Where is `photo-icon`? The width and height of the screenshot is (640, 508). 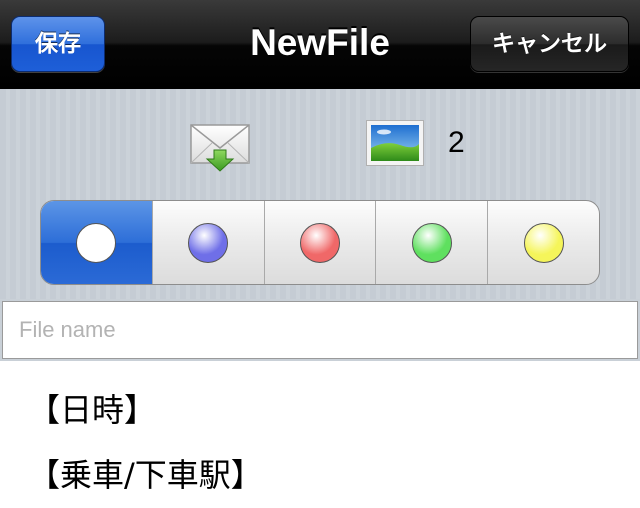
photo-icon is located at coordinates (395, 143).